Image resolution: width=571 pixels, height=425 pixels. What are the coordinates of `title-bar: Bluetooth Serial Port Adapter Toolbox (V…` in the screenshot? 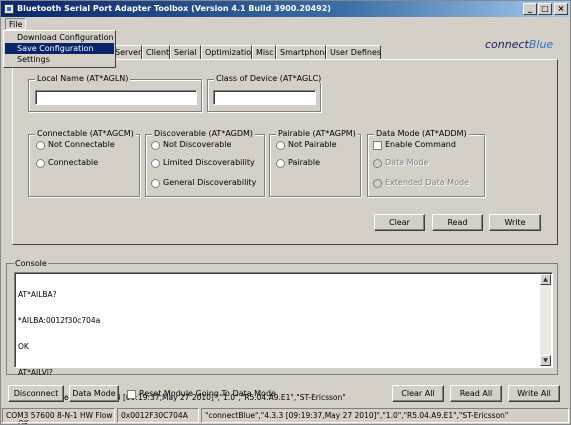 It's located at (285, 9).